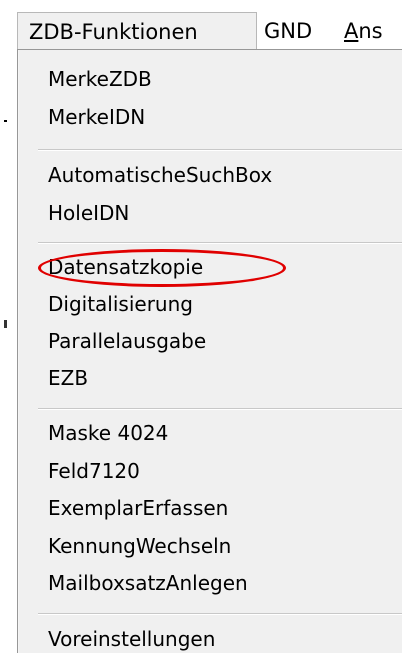 The image size is (402, 653). Describe the element at coordinates (127, 341) in the screenshot. I see `menu-item-parallelausgabe: Parallelausgabe` at that location.